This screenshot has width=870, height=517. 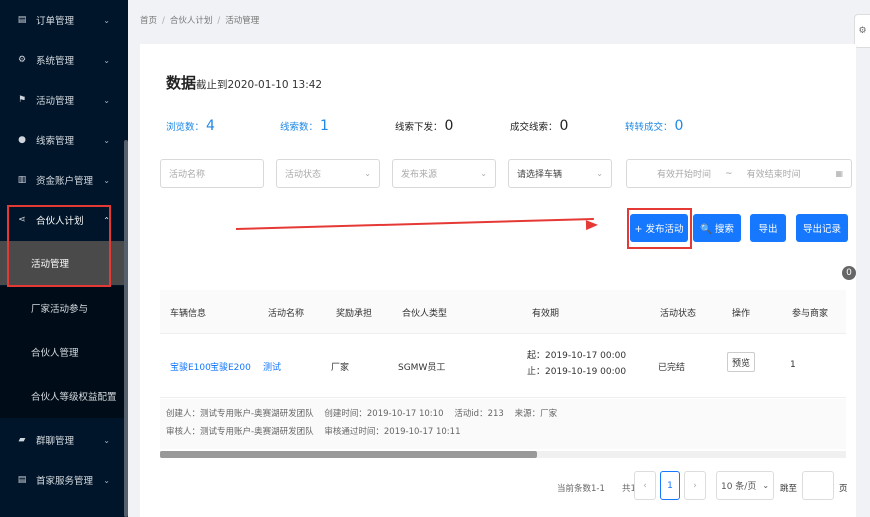 I want to click on sidebar-item-leads: ● 线索管理 ⌄, so click(x=62, y=140).